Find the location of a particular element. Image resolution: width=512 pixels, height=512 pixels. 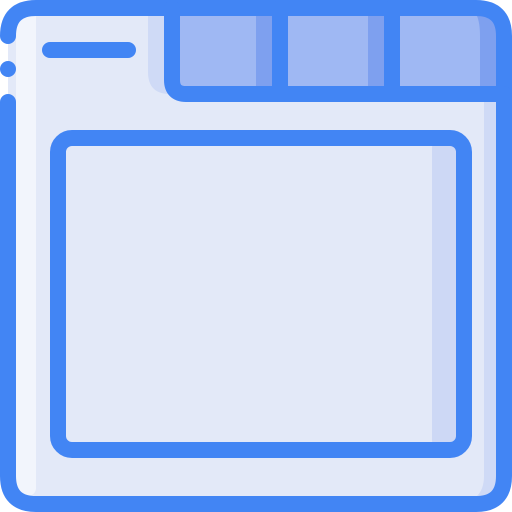

left-edge-highlight is located at coordinates (26, 253).